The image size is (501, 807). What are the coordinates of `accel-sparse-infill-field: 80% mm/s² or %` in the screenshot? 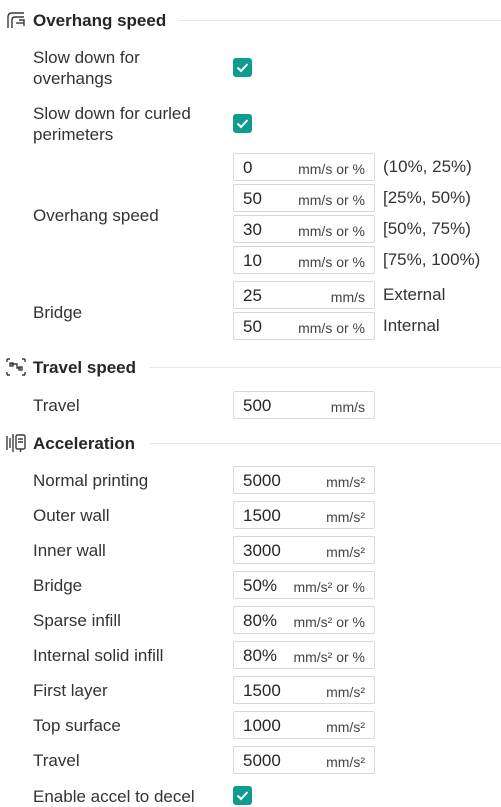 It's located at (304, 620).